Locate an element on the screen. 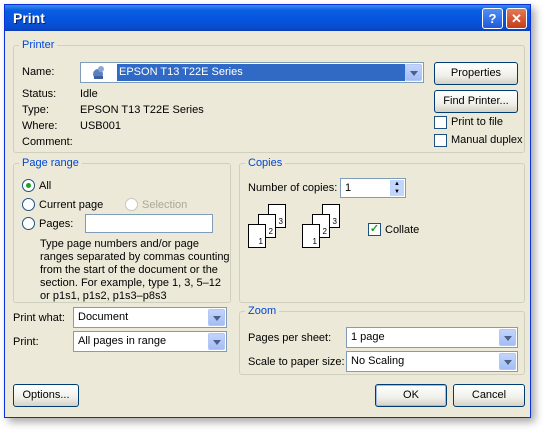  pages-radio is located at coordinates (28, 223).